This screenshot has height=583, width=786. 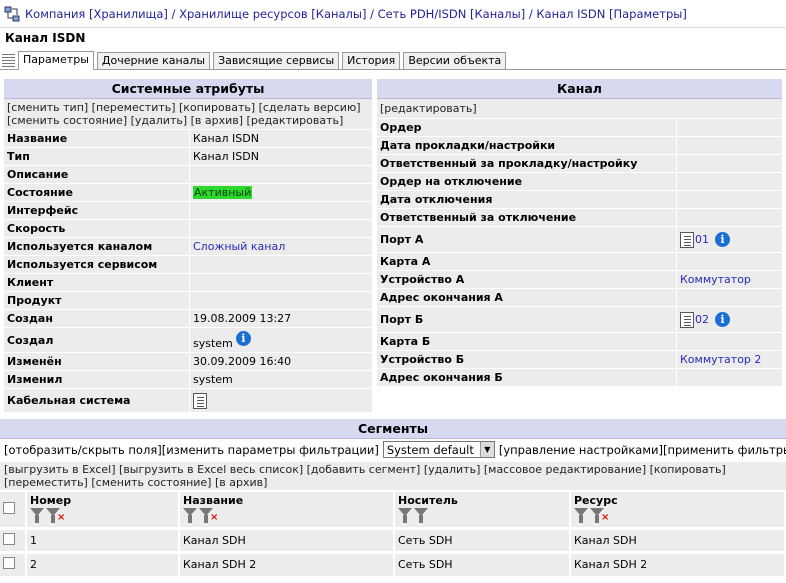 What do you see at coordinates (281, 192) in the screenshot?
I see `attribute-value-cell: Активный` at bounding box center [281, 192].